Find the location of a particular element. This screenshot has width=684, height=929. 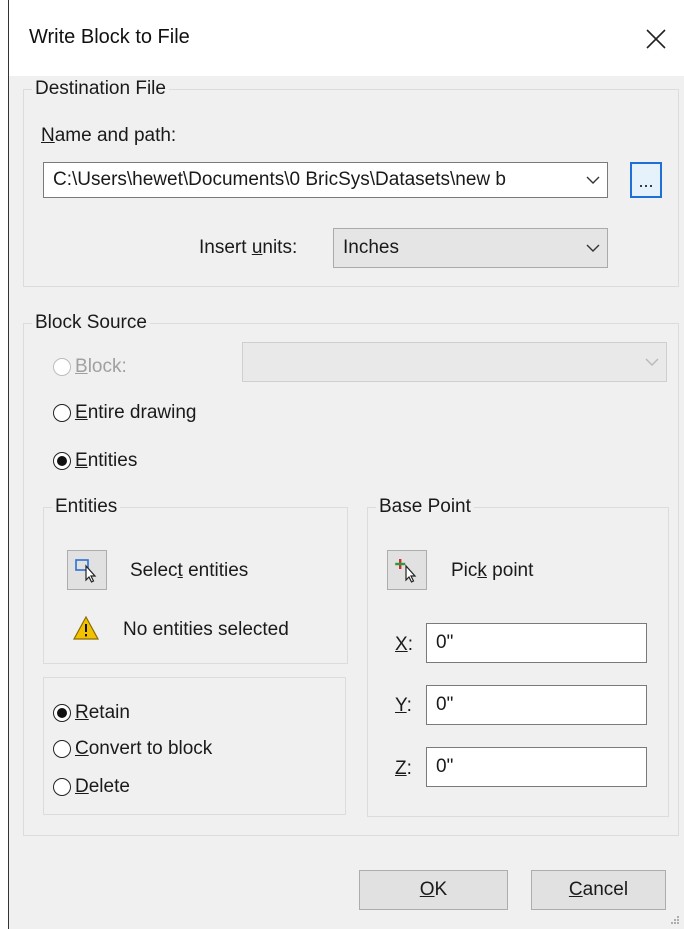

y-coordinate-label: Y: is located at coordinates (403, 705).